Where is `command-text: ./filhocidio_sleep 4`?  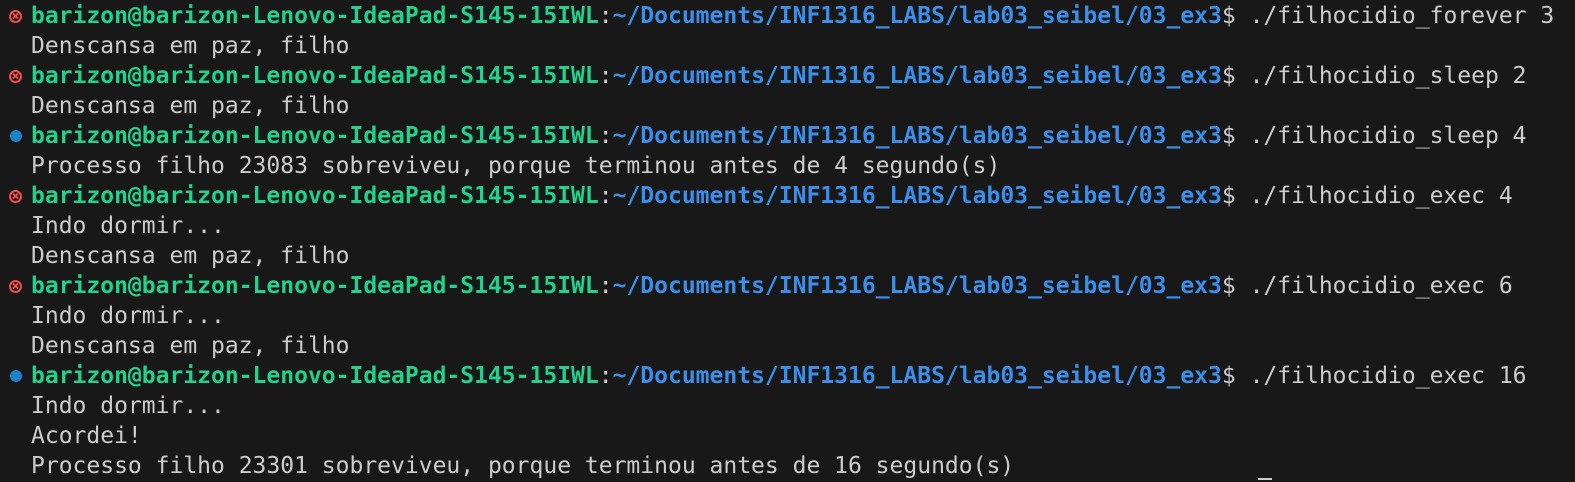 command-text: ./filhocidio_sleep 4 is located at coordinates (1388, 136).